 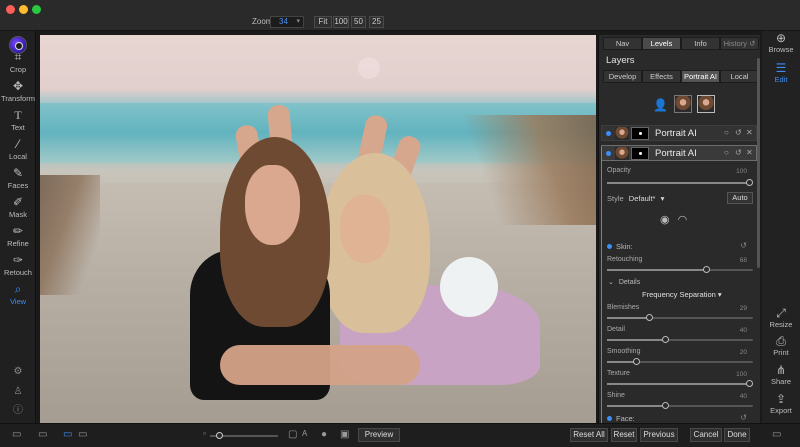 I want to click on skin-section-header: Skin:, so click(x=620, y=246).